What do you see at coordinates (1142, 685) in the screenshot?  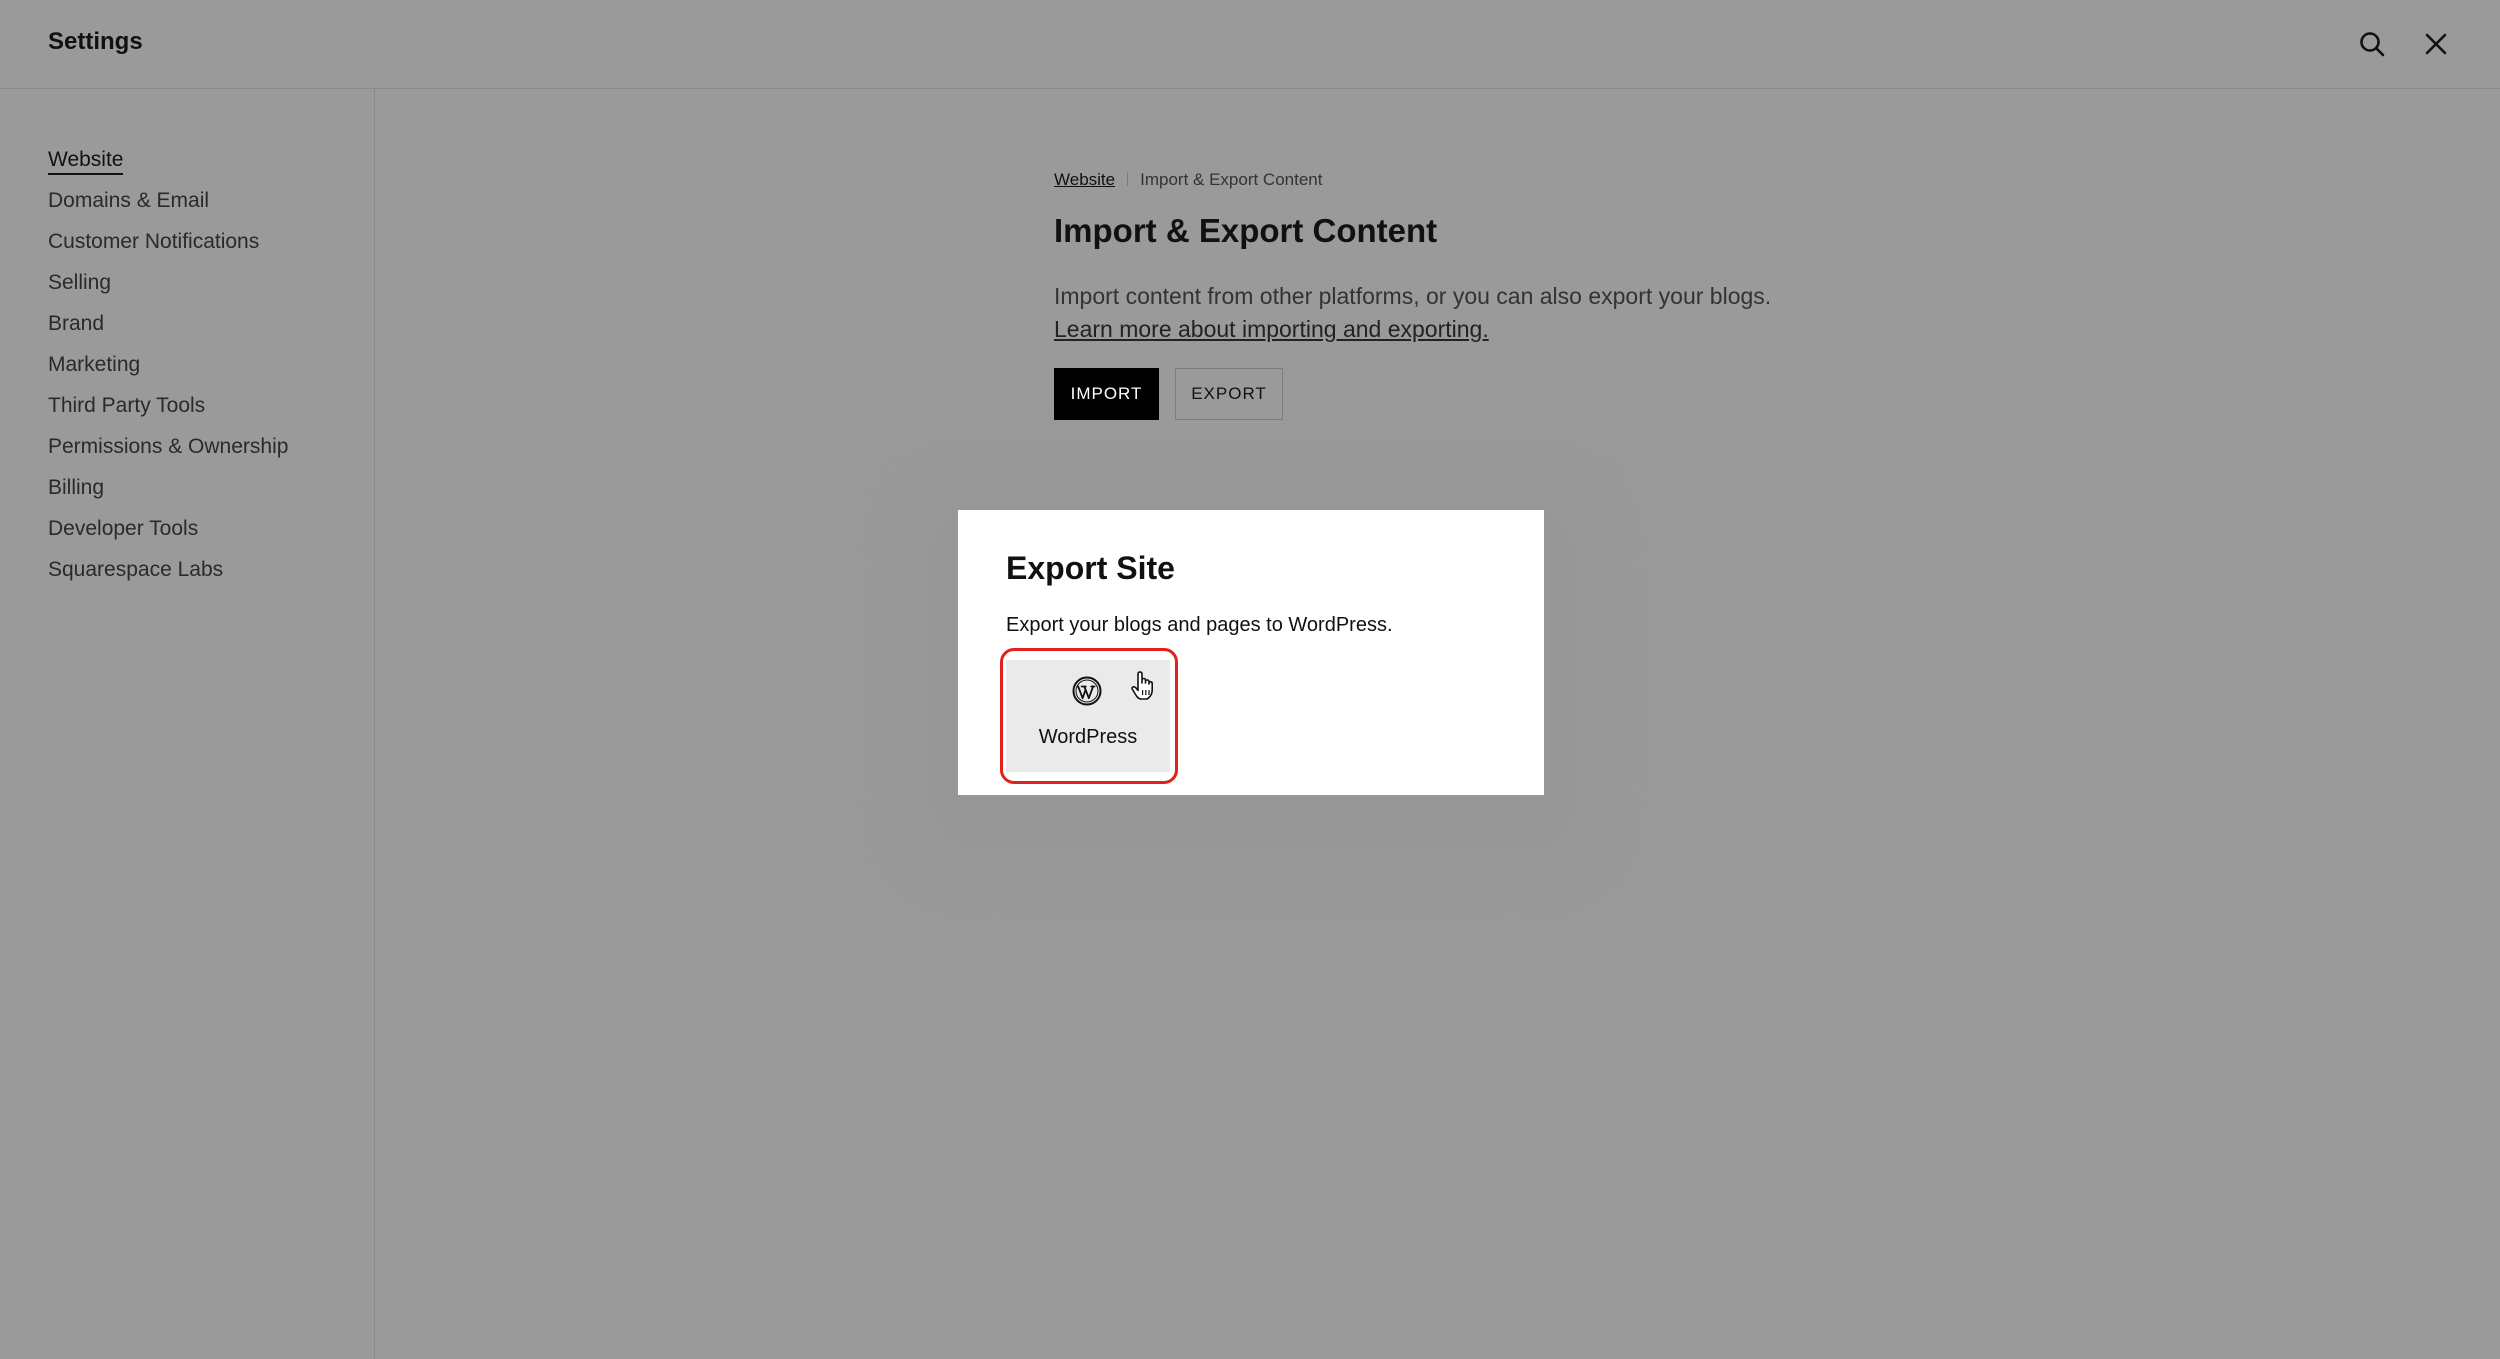 I see `hand-cursor-icon` at bounding box center [1142, 685].